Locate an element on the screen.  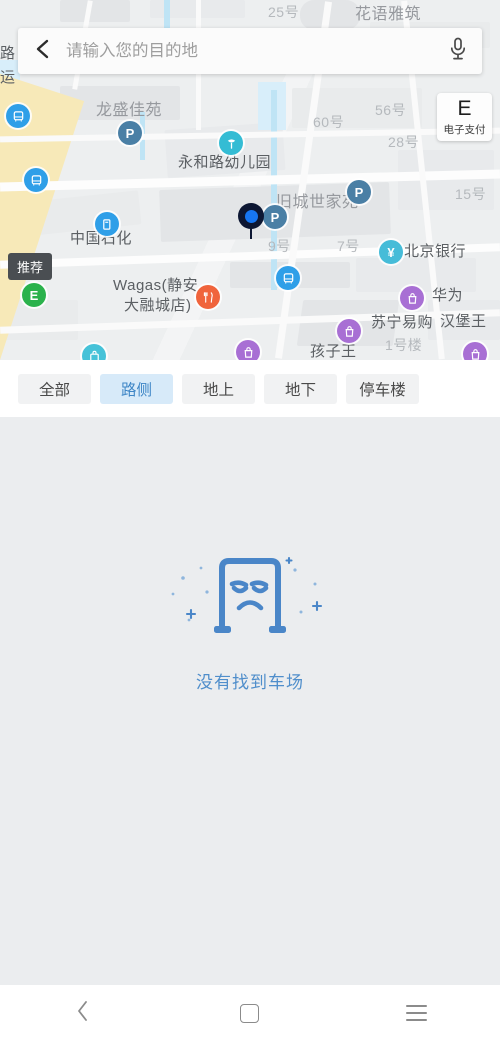
nav-back-button is located at coordinates (83, 1013).